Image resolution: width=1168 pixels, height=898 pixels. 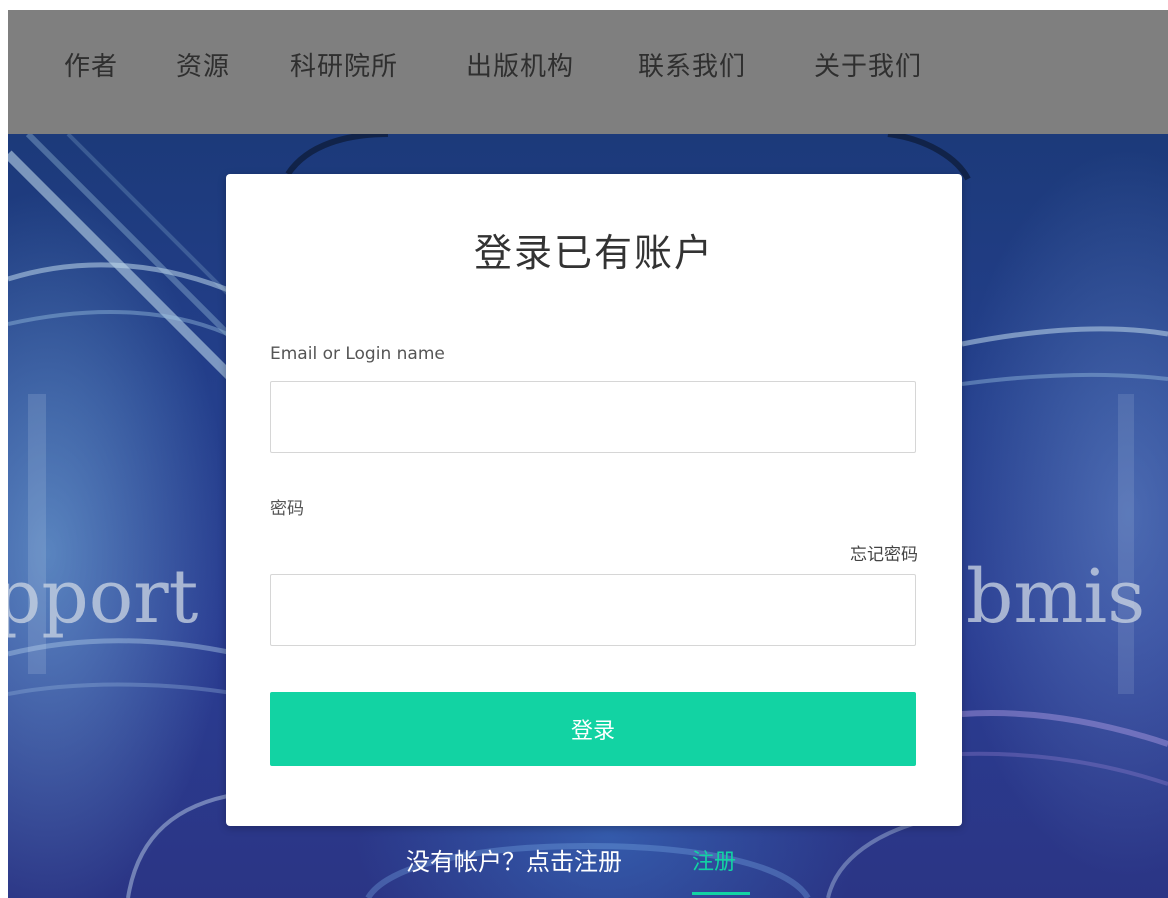 I want to click on email-field, so click(x=593, y=417).